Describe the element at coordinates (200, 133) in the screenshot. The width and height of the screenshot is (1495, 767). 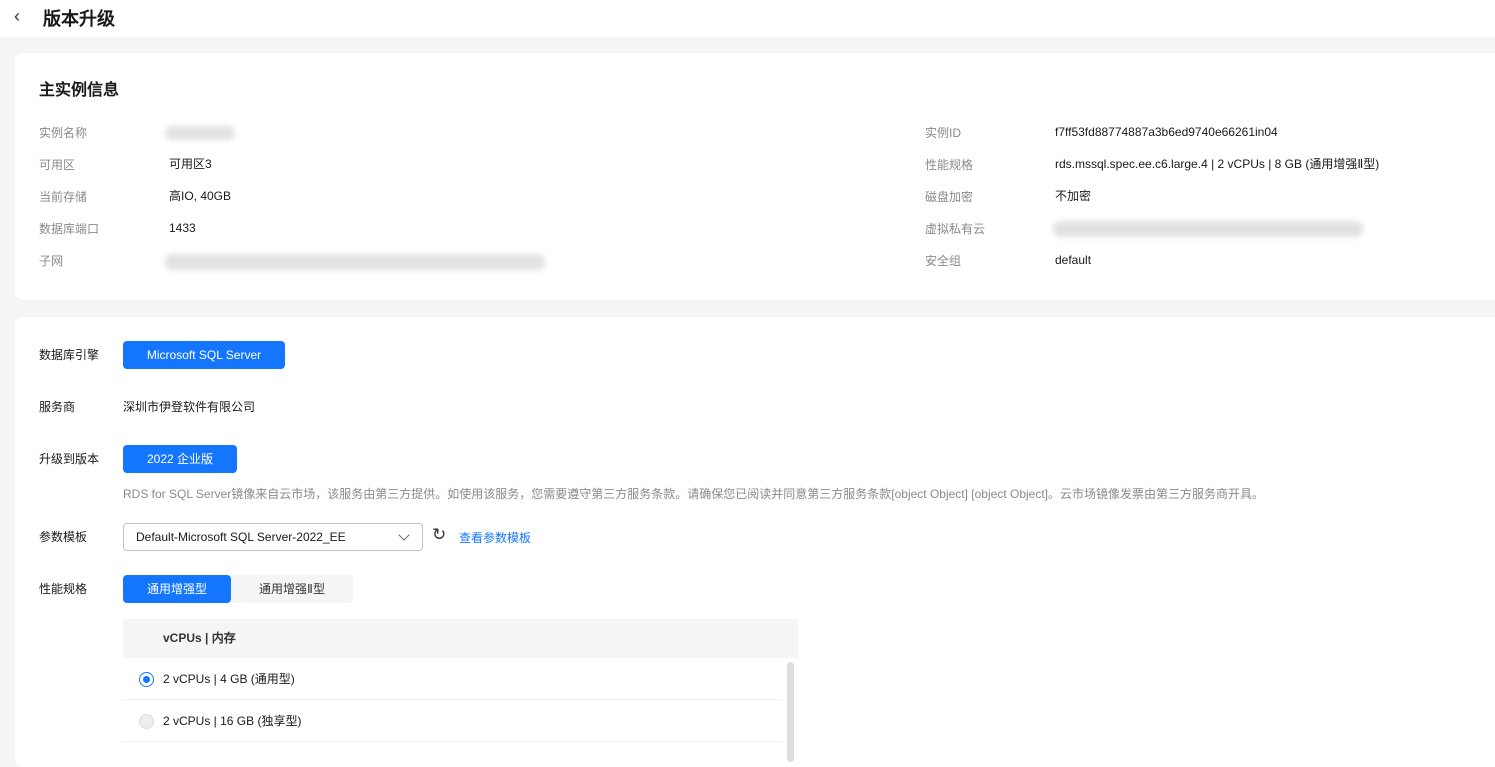
I see `instance-name-value-redacted` at that location.